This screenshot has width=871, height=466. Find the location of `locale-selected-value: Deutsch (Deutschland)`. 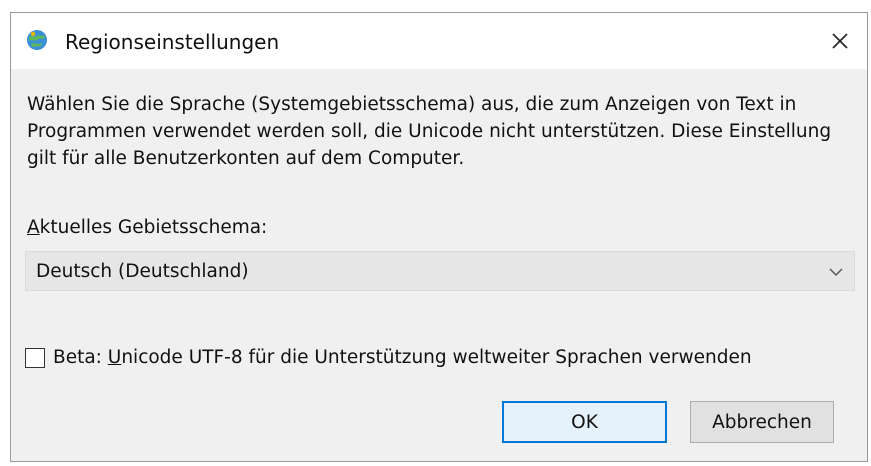

locale-selected-value: Deutsch (Deutschland) is located at coordinates (142, 271).